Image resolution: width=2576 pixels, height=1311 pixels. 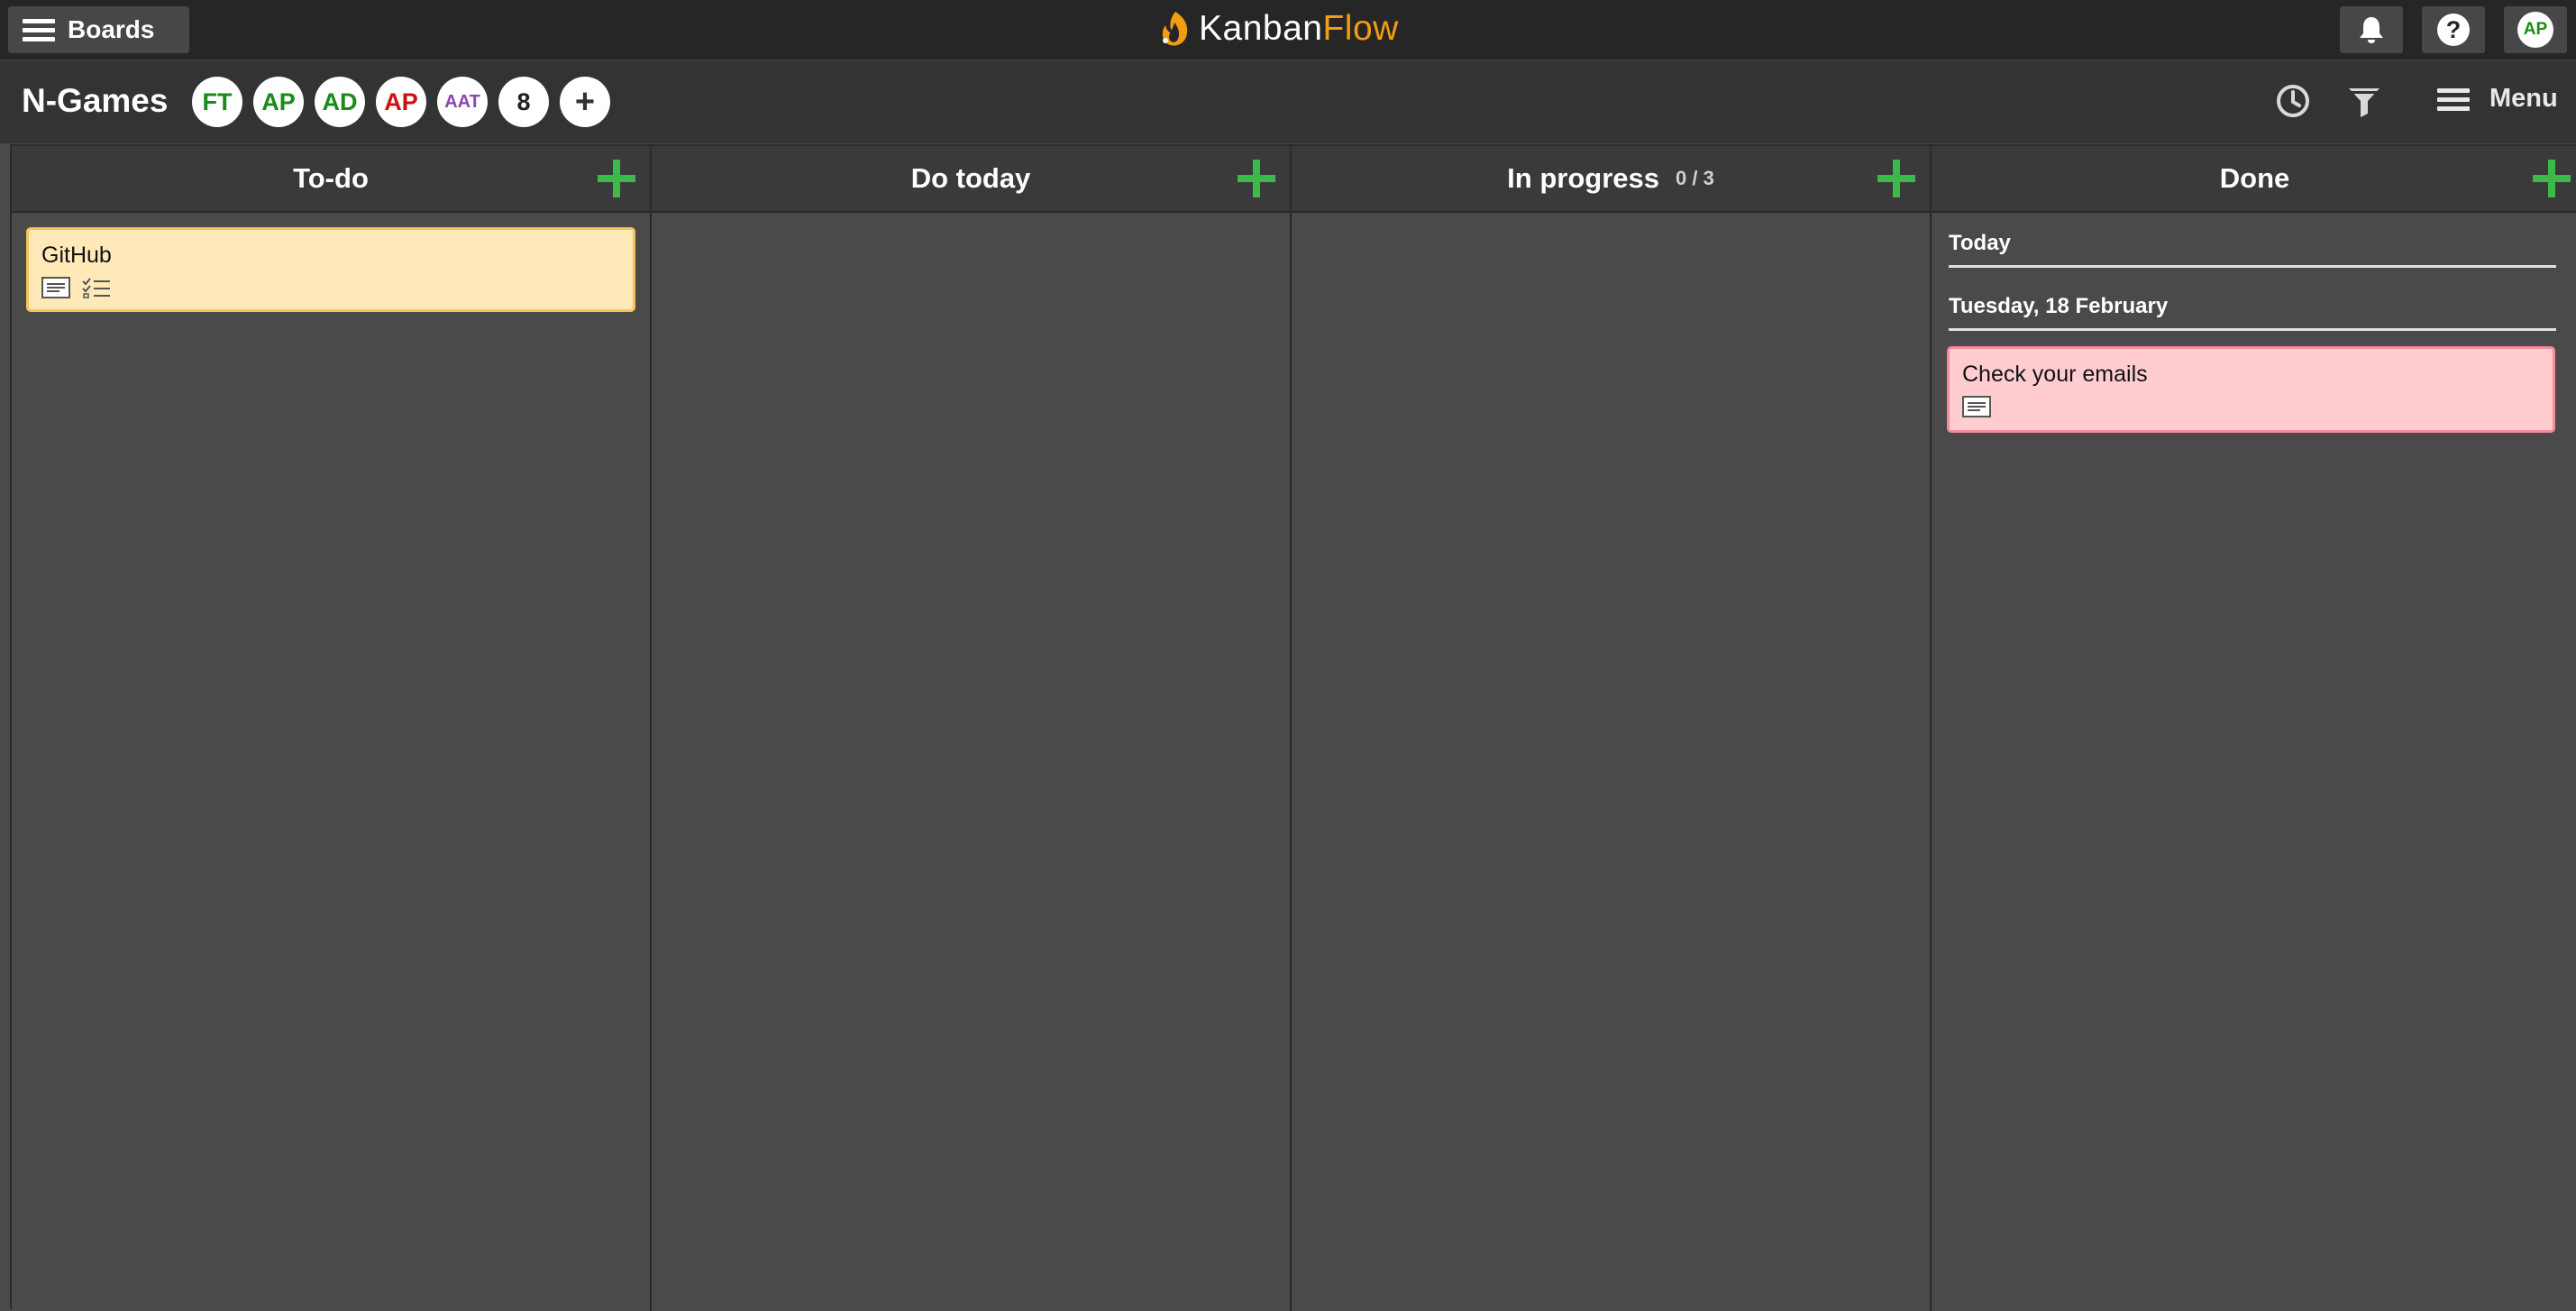 I want to click on logo-text-flow: Flow, so click(x=1360, y=28).